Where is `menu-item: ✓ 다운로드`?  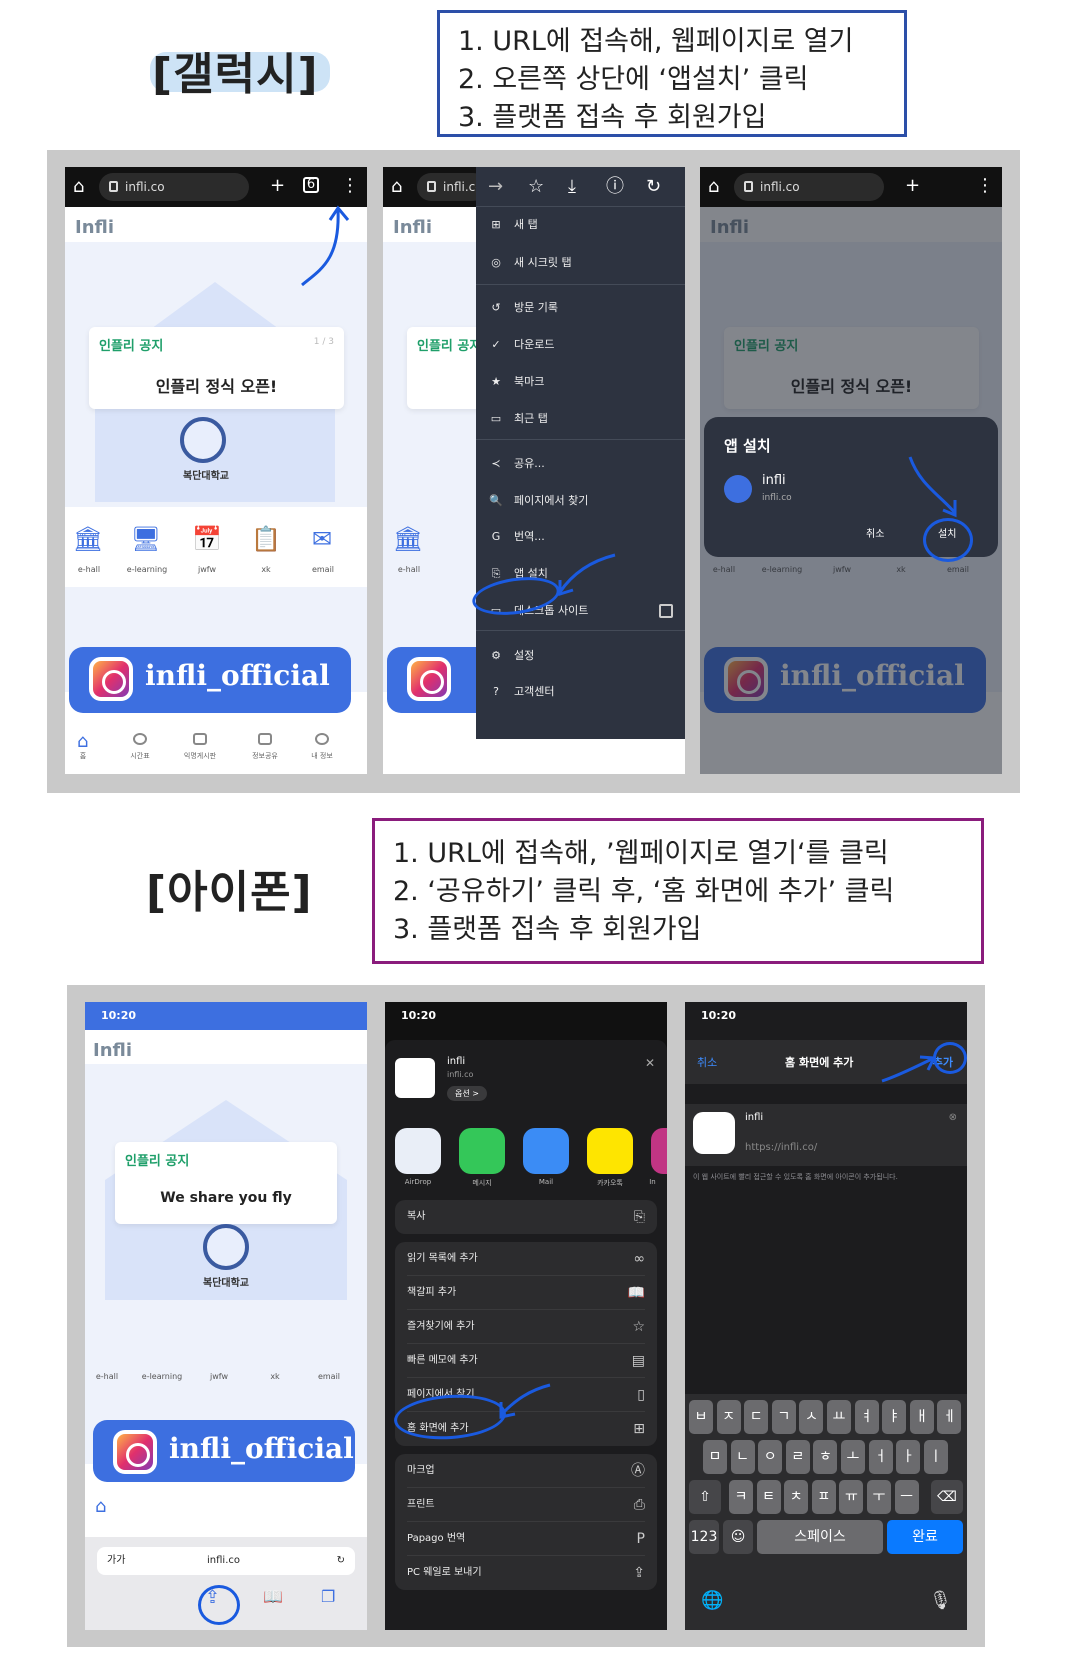 menu-item: ✓ 다운로드 is located at coordinates (521, 345).